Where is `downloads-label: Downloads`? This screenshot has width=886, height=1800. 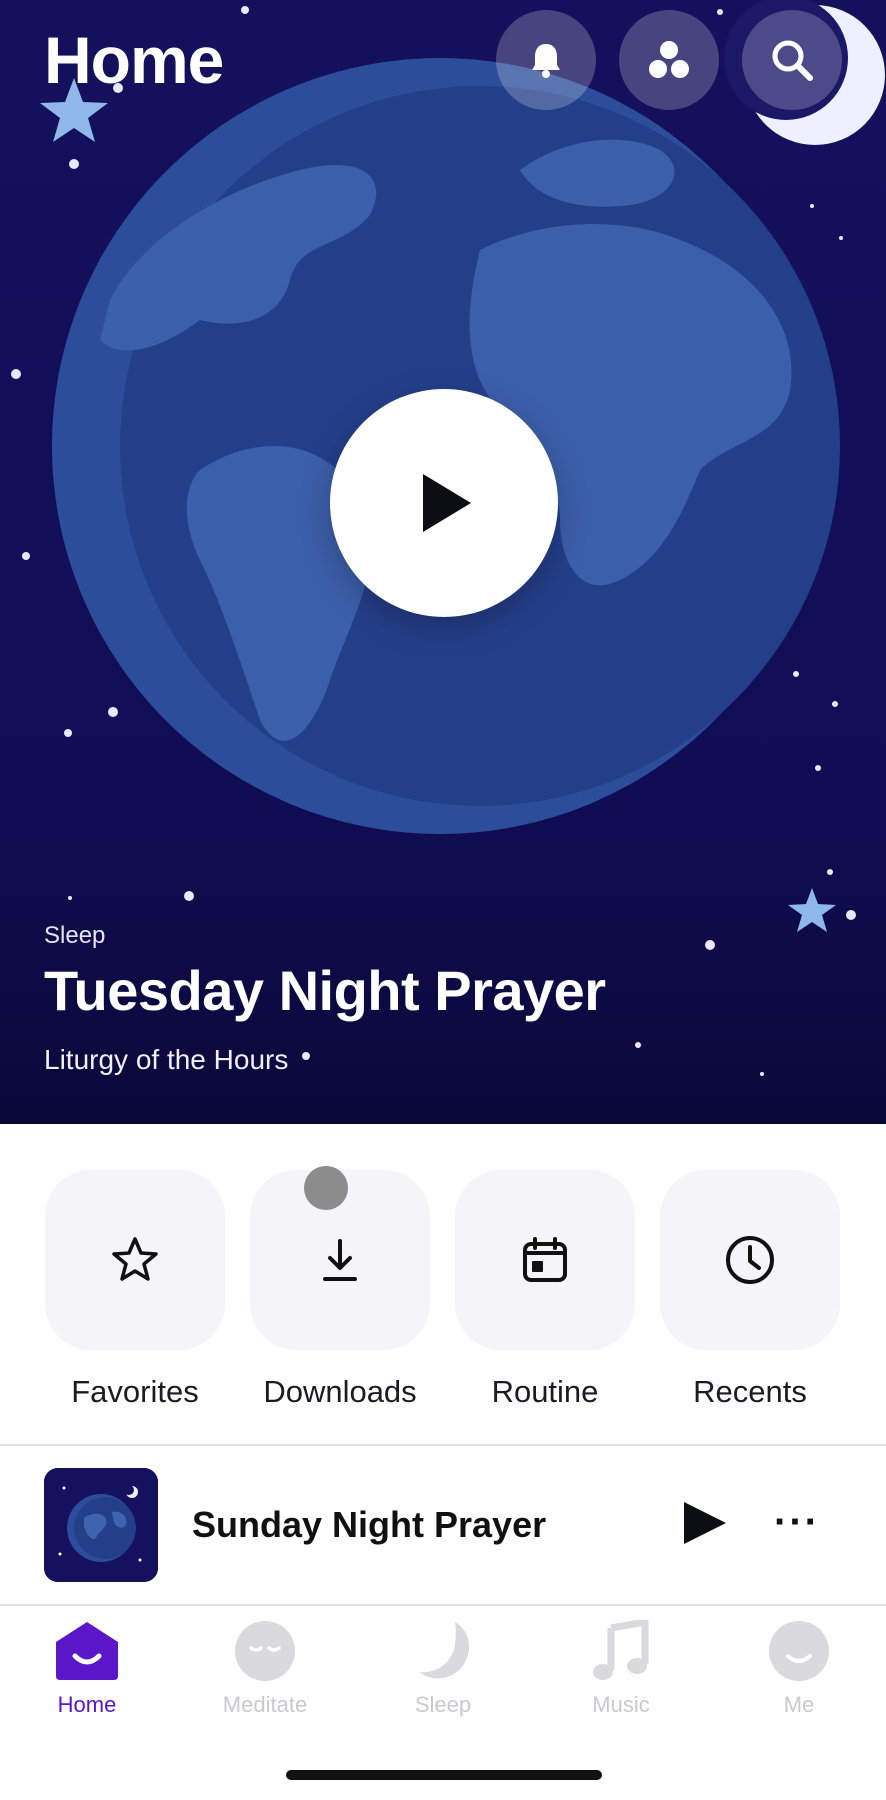
downloads-label: Downloads is located at coordinates (340, 1391).